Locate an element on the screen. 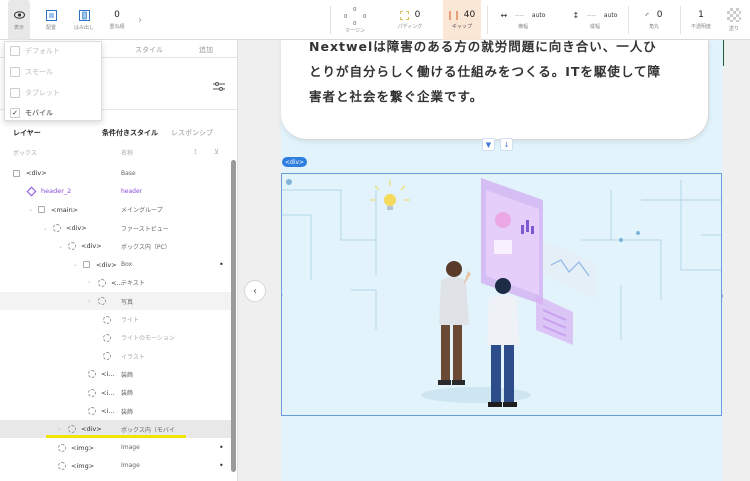  layer-row: › 写真 is located at coordinates (116, 301).